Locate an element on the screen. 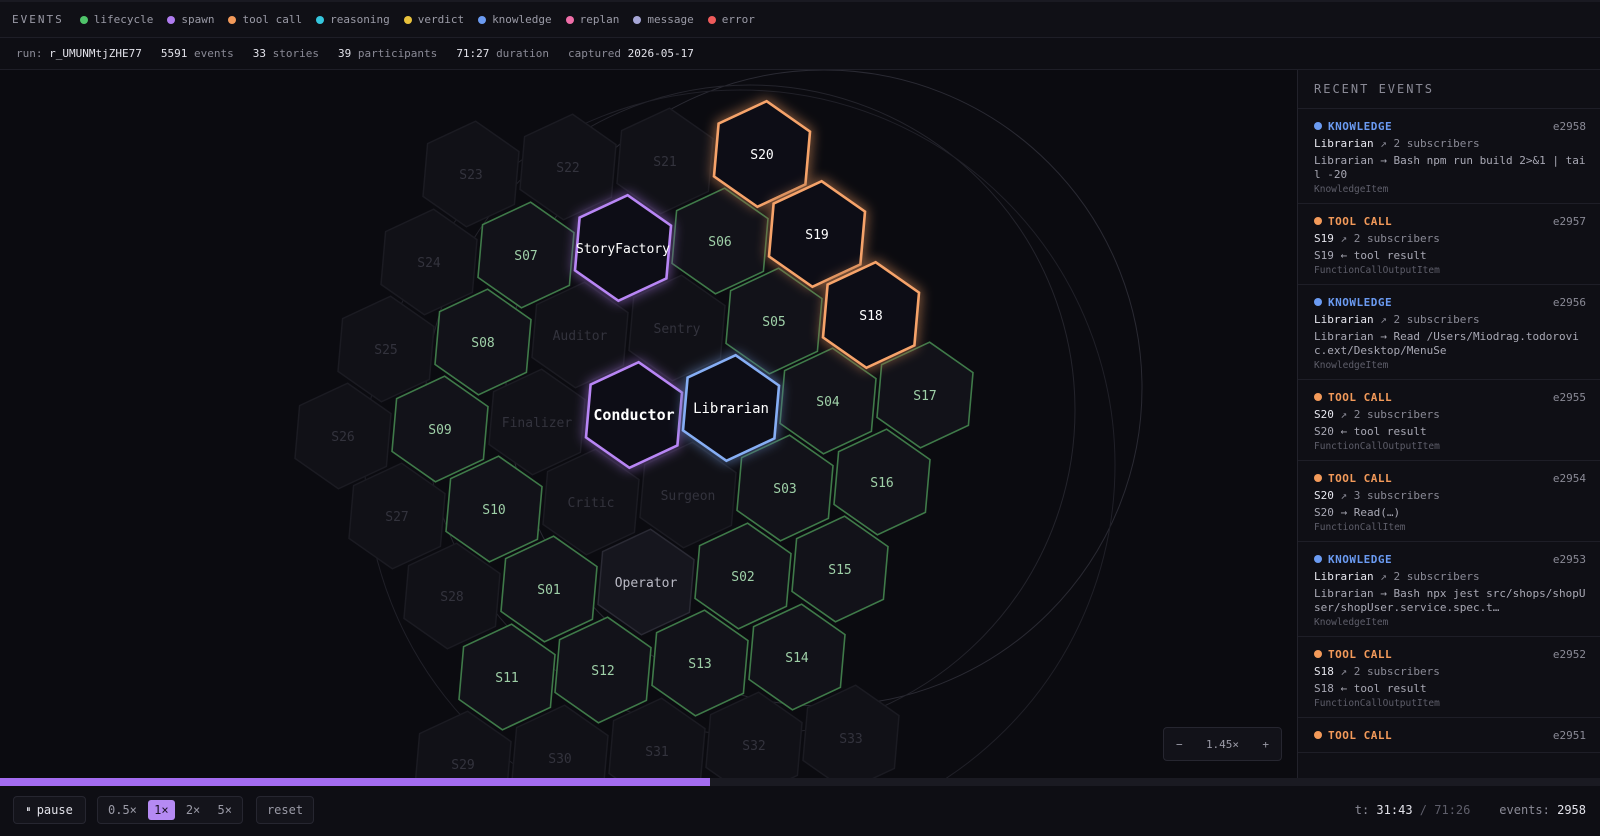 The image size is (1600, 836). legend-item-verdict: verdict is located at coordinates (433, 19).